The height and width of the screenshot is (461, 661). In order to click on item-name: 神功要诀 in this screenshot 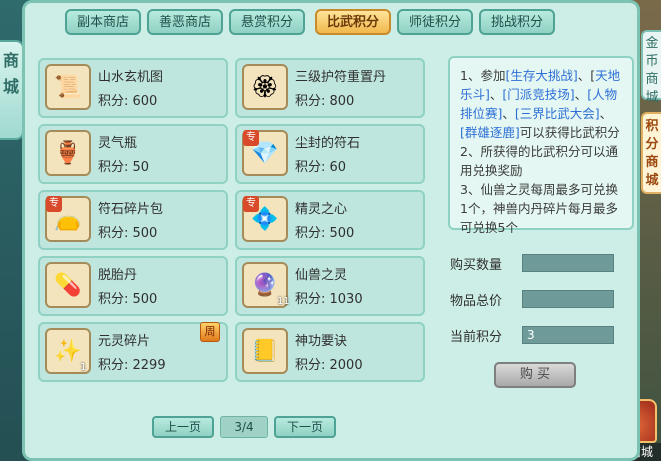, I will do `click(321, 341)`.